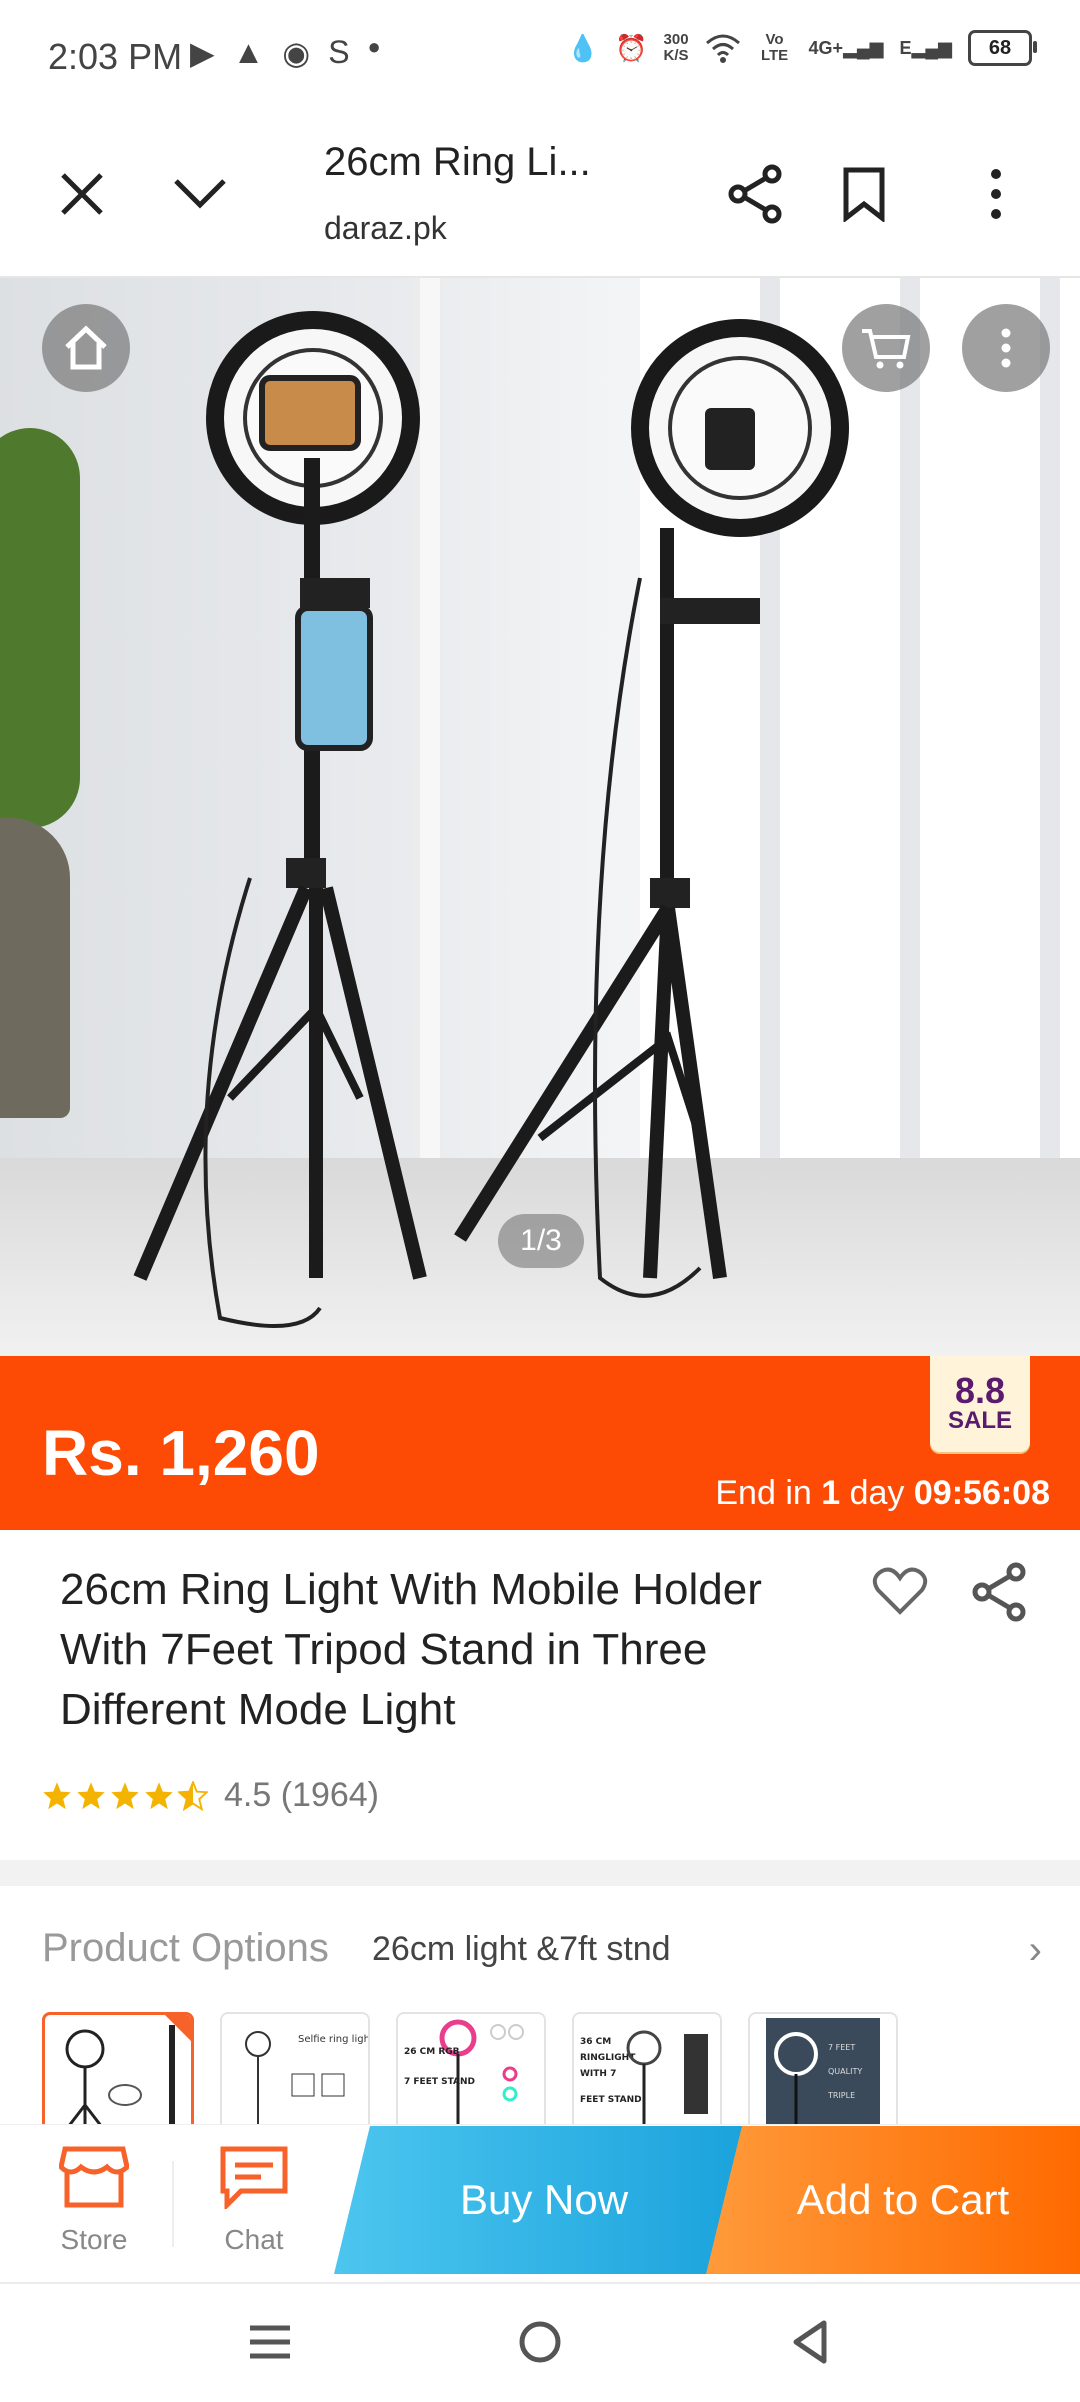 Image resolution: width=1080 pixels, height=2402 pixels. I want to click on selected-option: 26cm light &7ft stnd, so click(521, 1949).